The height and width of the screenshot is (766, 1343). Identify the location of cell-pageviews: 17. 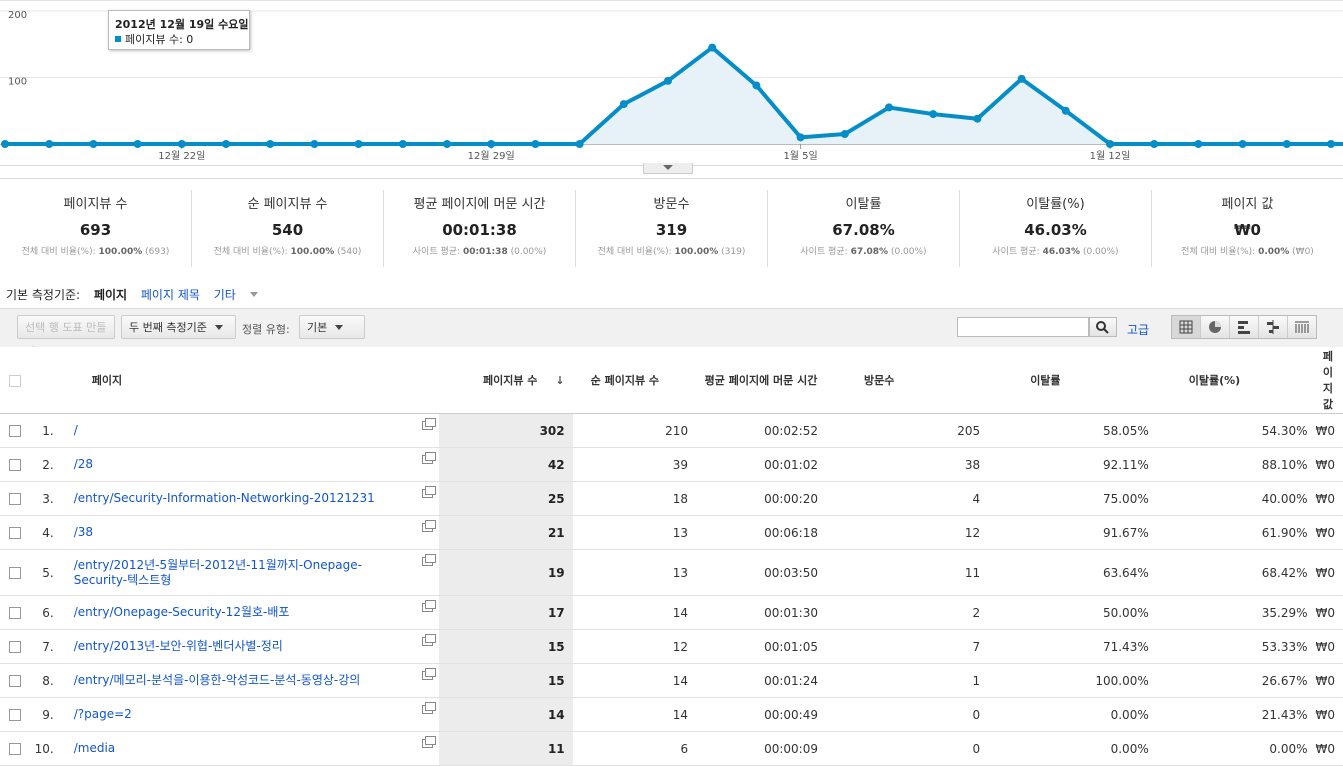
(505, 613).